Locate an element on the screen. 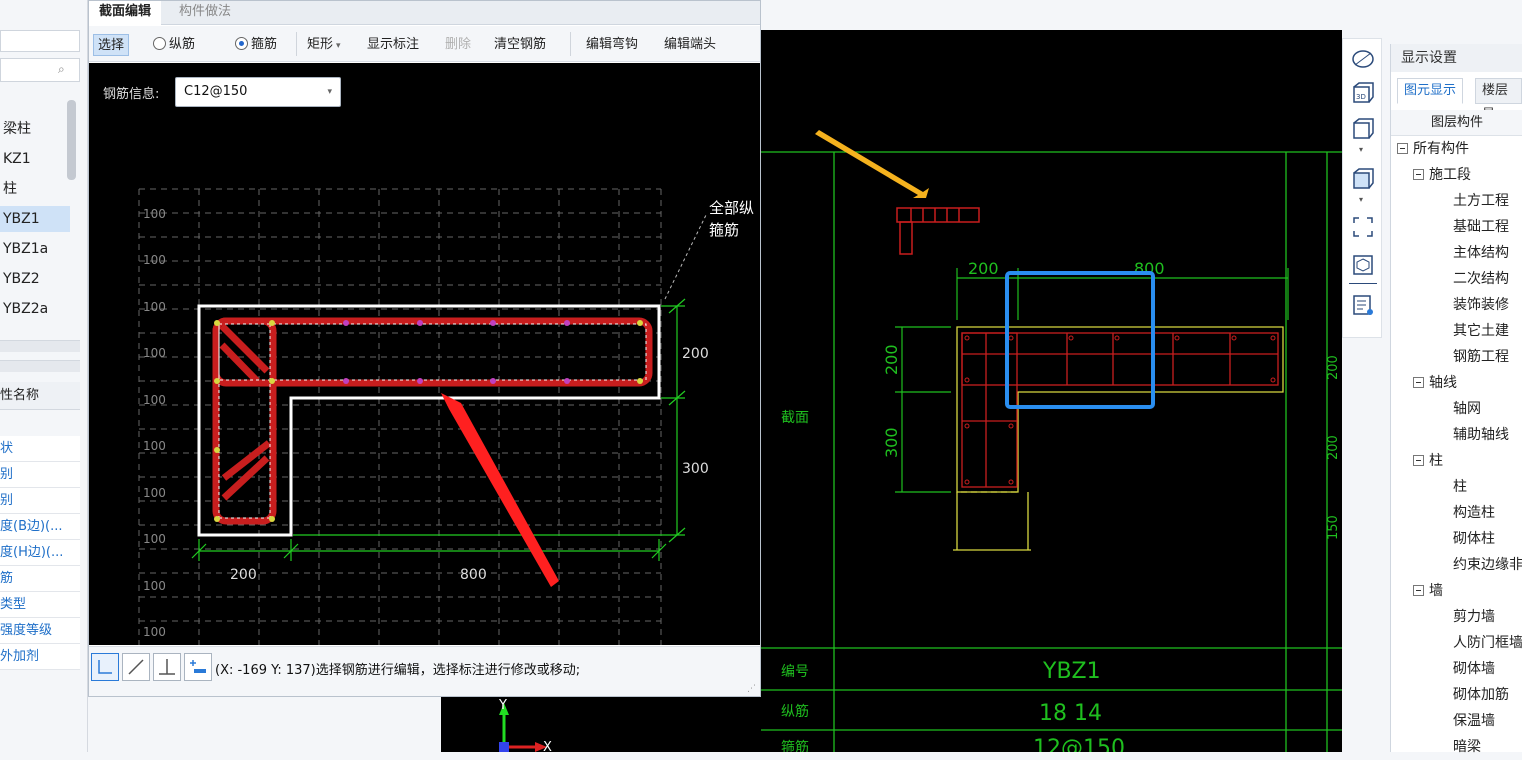 The image size is (1522, 760). property-row: 状 is located at coordinates (40, 449).